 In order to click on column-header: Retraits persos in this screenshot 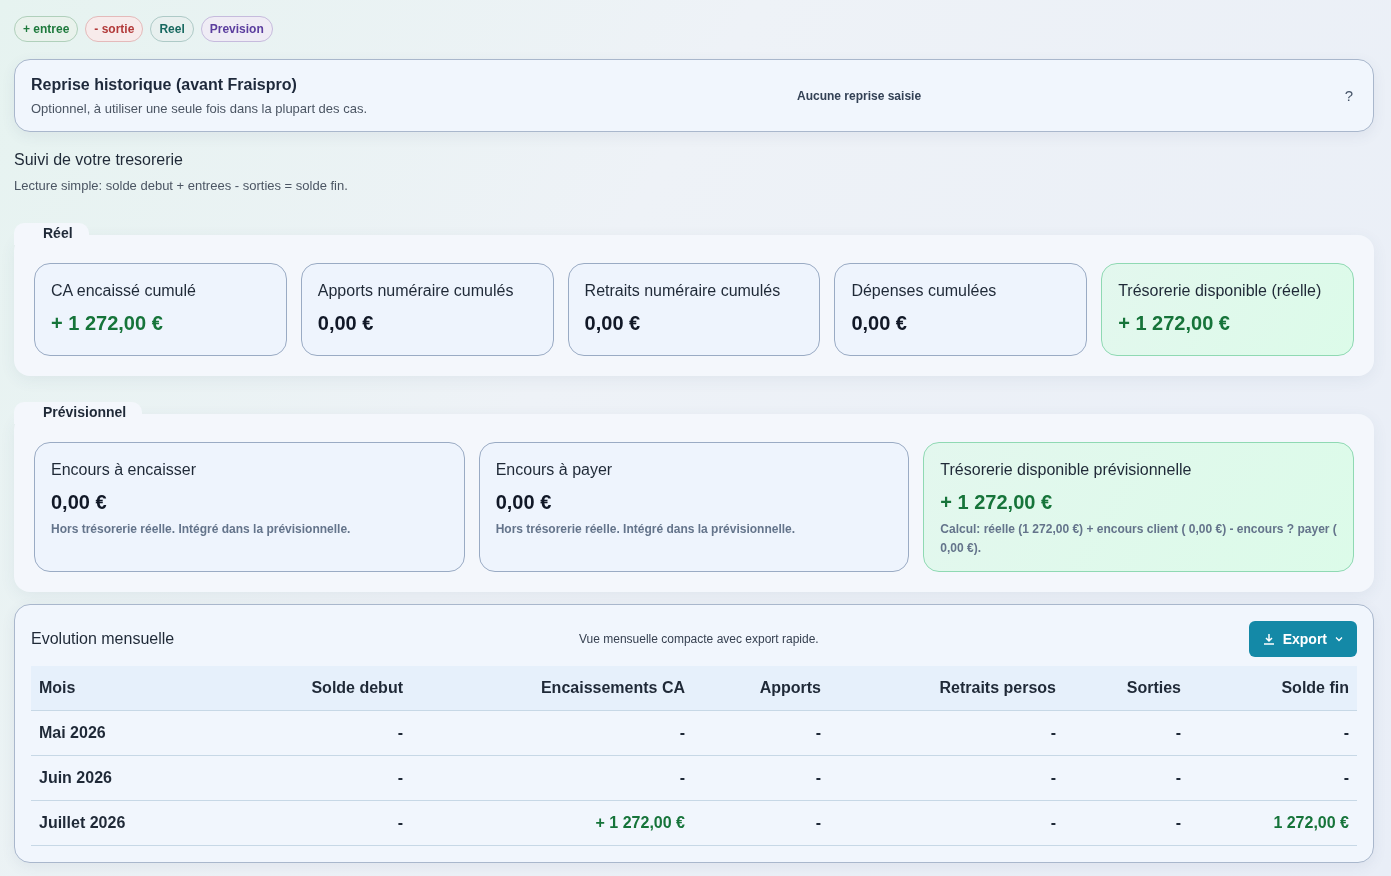, I will do `click(997, 688)`.